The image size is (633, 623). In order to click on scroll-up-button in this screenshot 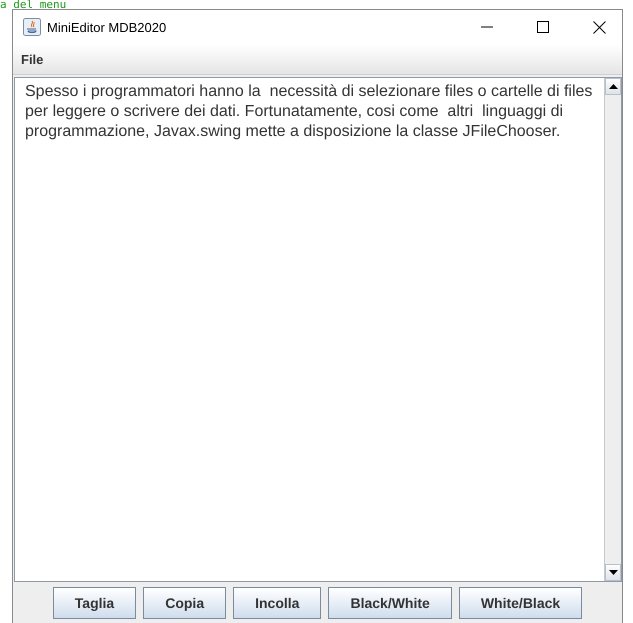, I will do `click(613, 86)`.